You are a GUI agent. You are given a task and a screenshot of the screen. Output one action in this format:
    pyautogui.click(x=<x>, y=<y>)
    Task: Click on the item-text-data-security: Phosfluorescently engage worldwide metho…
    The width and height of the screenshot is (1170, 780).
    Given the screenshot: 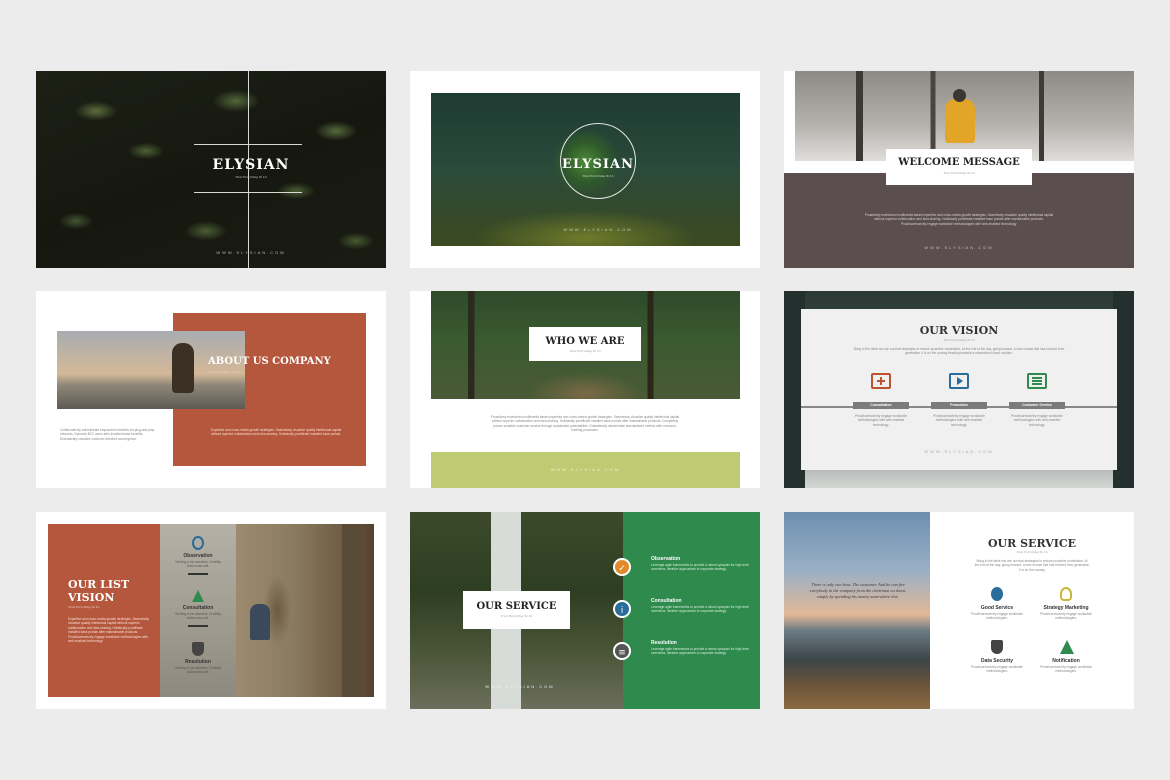 What is the action you would take?
    pyautogui.click(x=997, y=669)
    